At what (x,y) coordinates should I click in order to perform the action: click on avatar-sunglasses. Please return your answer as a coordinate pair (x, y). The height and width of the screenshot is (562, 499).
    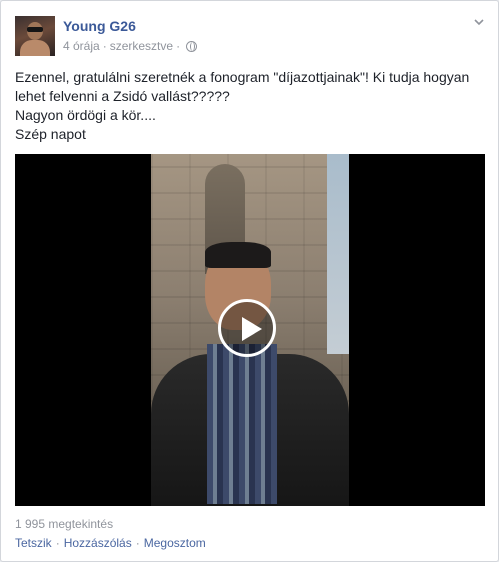
    Looking at the image, I should click on (35, 29).